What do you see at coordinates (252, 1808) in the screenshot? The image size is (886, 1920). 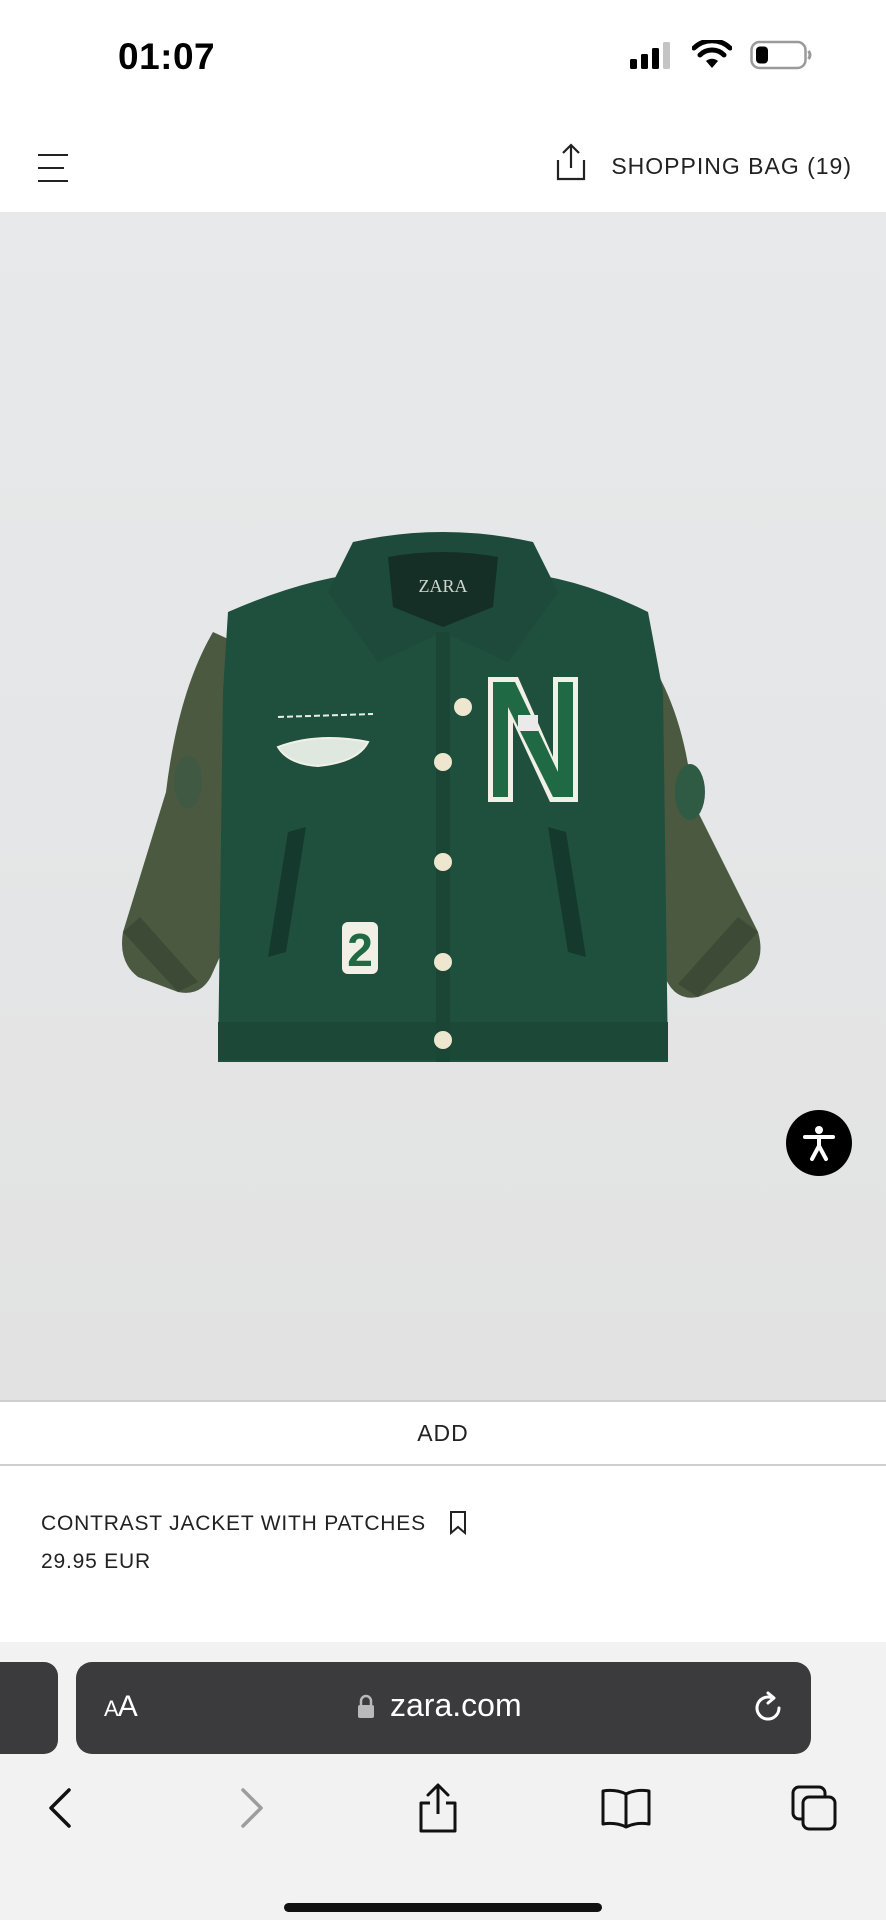 I see `forward-icon` at bounding box center [252, 1808].